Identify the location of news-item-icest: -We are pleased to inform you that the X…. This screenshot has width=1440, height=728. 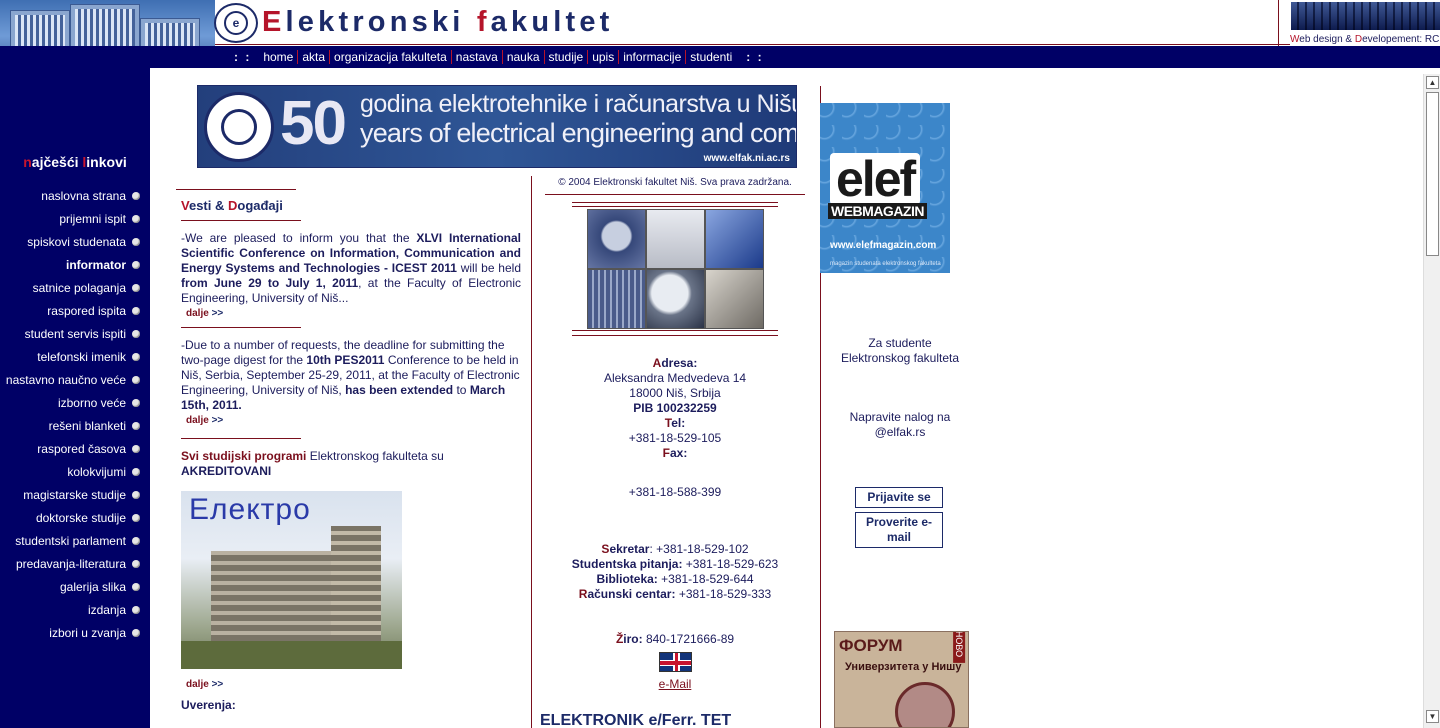
(351, 268).